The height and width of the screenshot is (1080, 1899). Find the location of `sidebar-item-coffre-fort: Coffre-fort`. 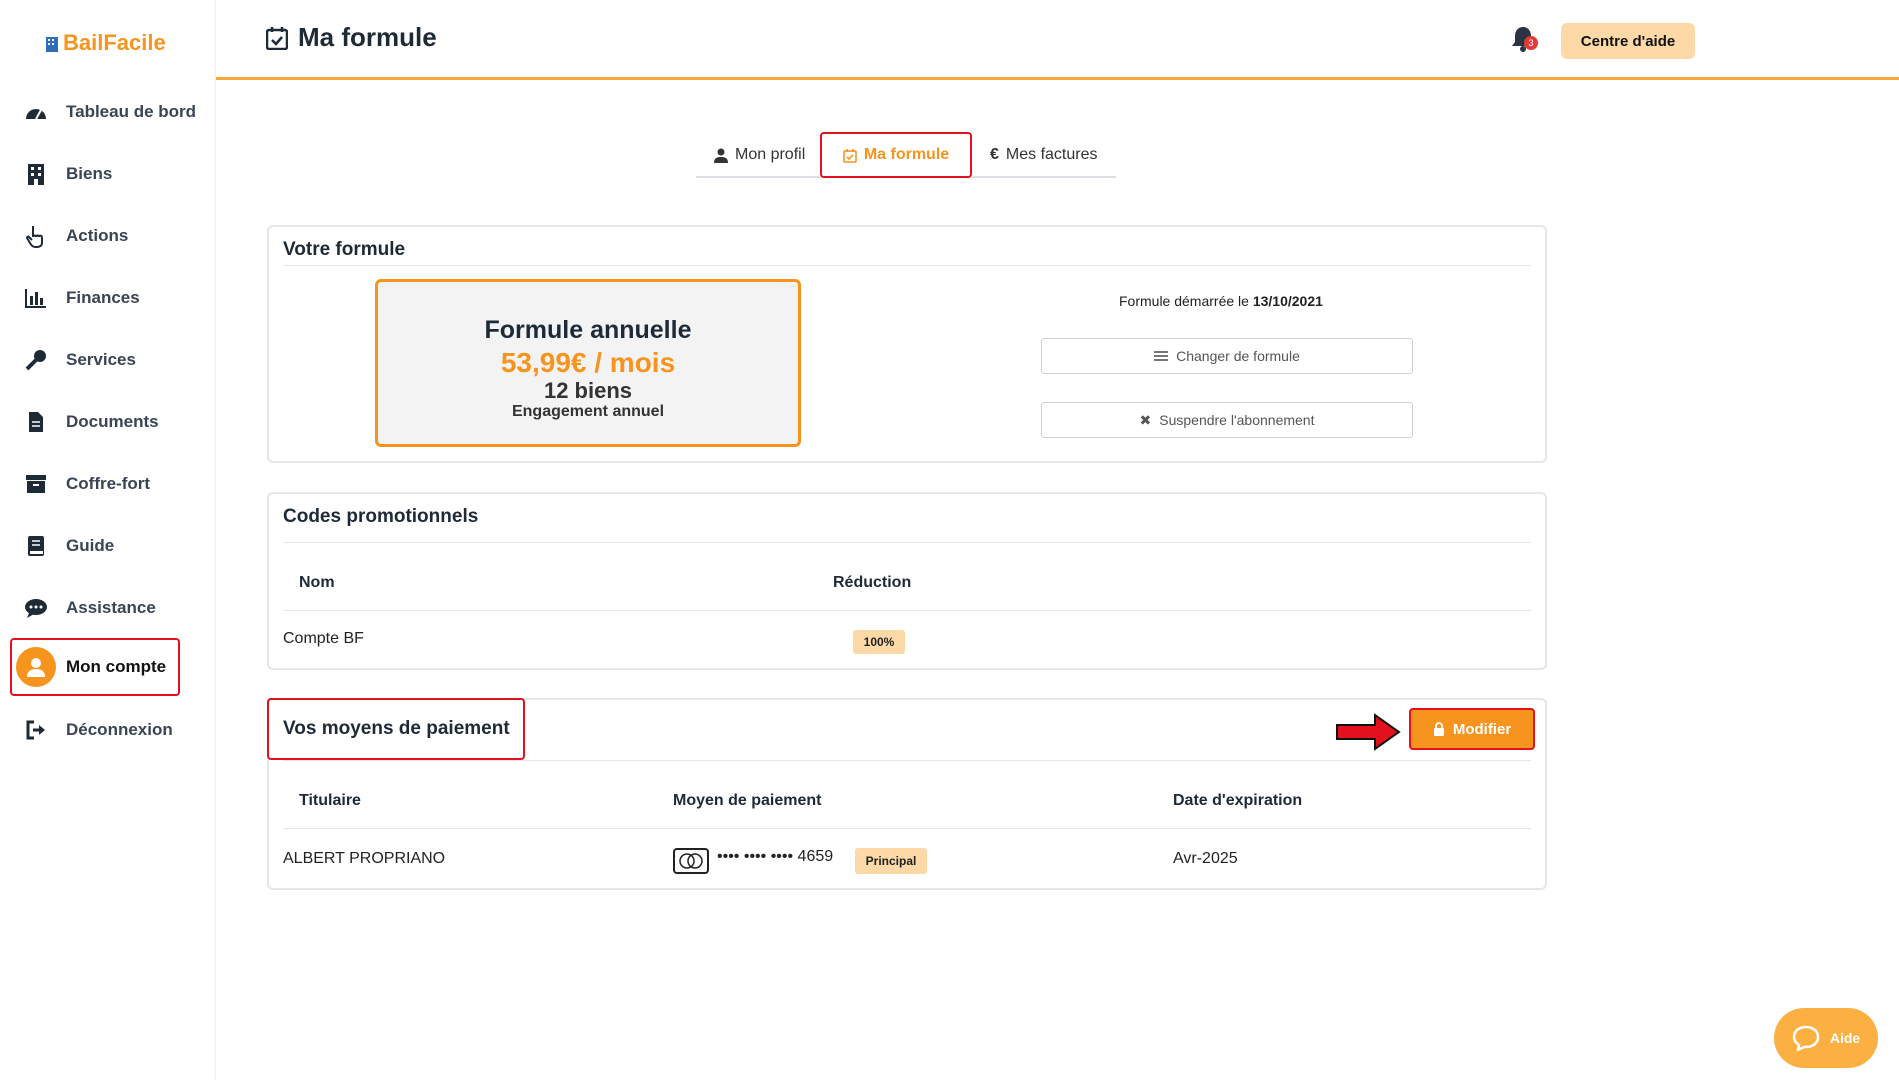

sidebar-item-coffre-fort: Coffre-fort is located at coordinates (87, 484).